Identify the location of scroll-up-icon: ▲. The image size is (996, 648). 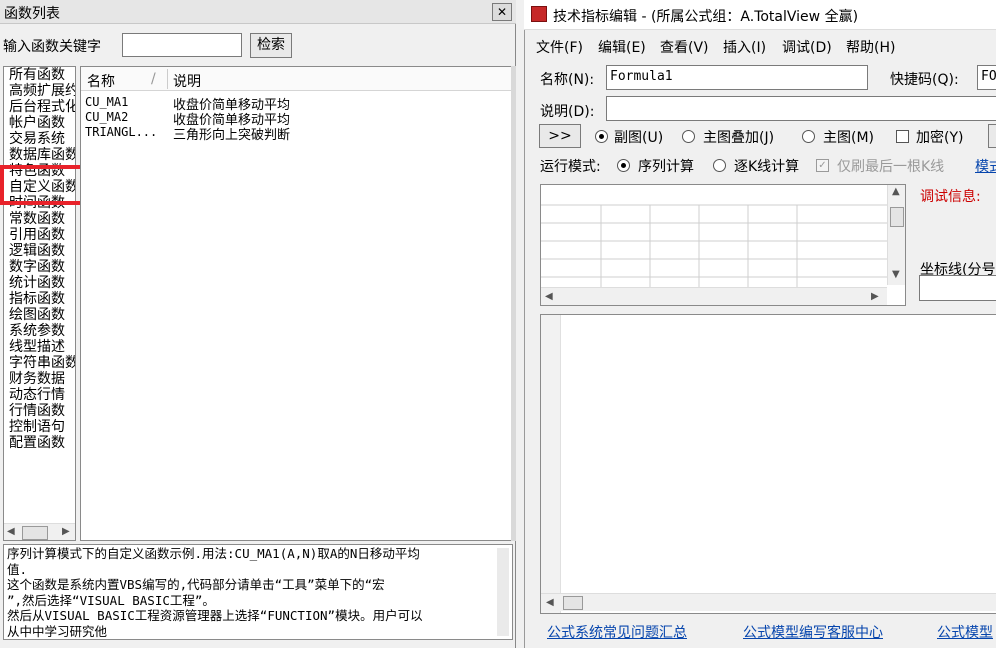
(896, 191).